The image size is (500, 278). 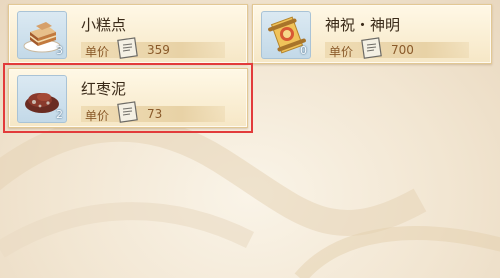 I want to click on price-row: 单价 73, so click(x=153, y=112).